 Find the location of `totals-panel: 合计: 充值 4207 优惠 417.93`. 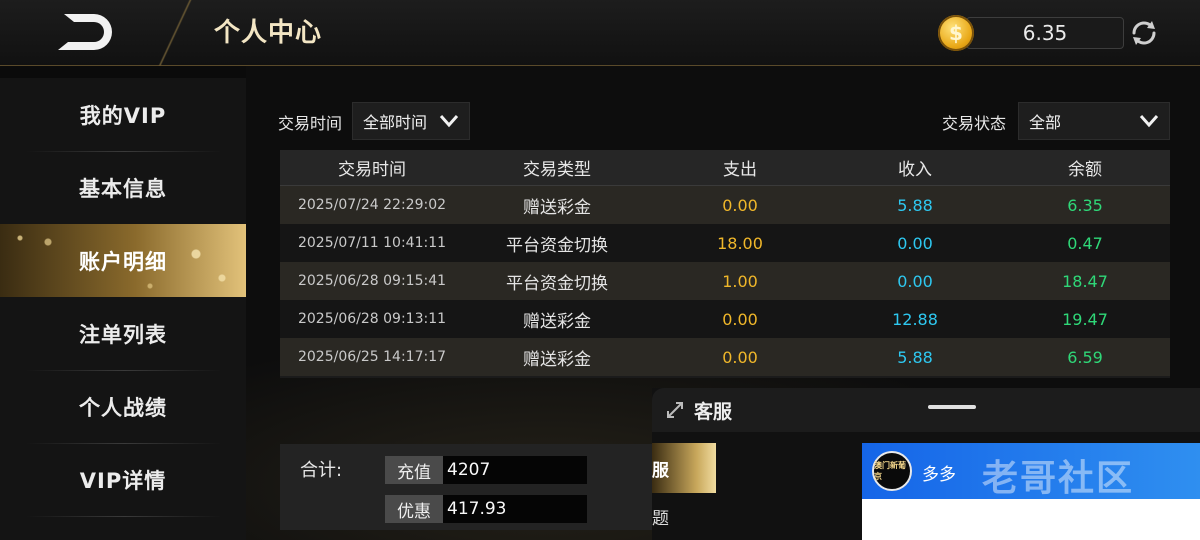

totals-panel: 合计: 充值 4207 优惠 417.93 is located at coordinates (466, 487).